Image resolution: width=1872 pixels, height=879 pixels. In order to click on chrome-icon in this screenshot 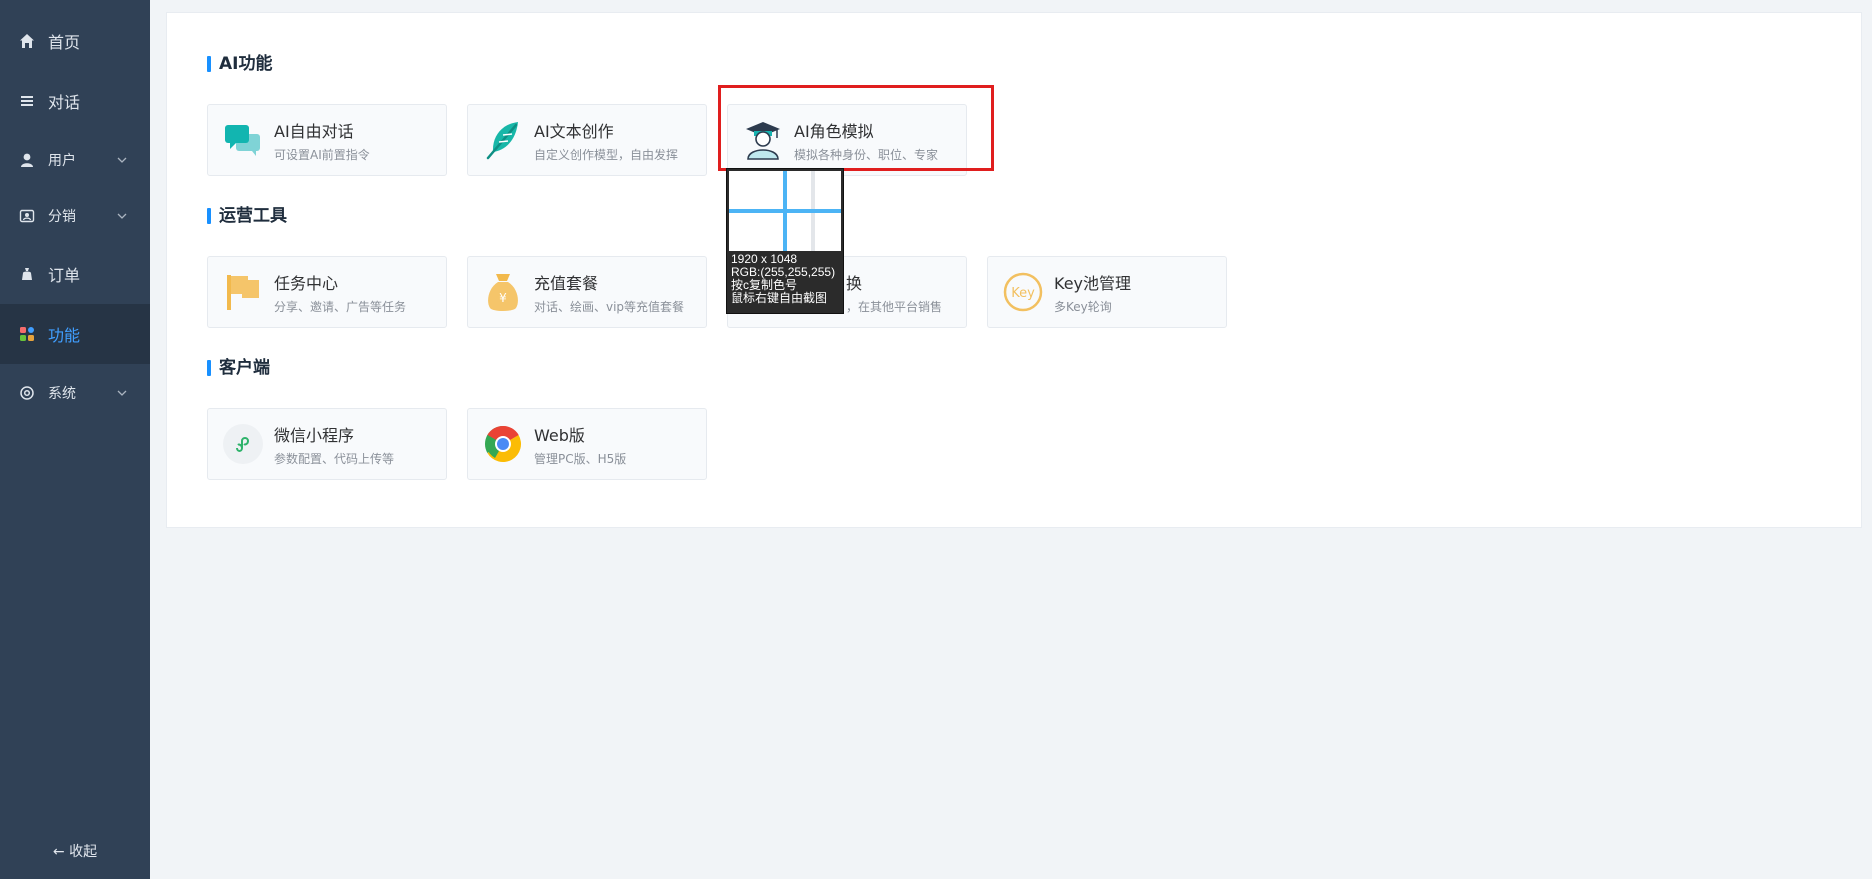, I will do `click(503, 444)`.